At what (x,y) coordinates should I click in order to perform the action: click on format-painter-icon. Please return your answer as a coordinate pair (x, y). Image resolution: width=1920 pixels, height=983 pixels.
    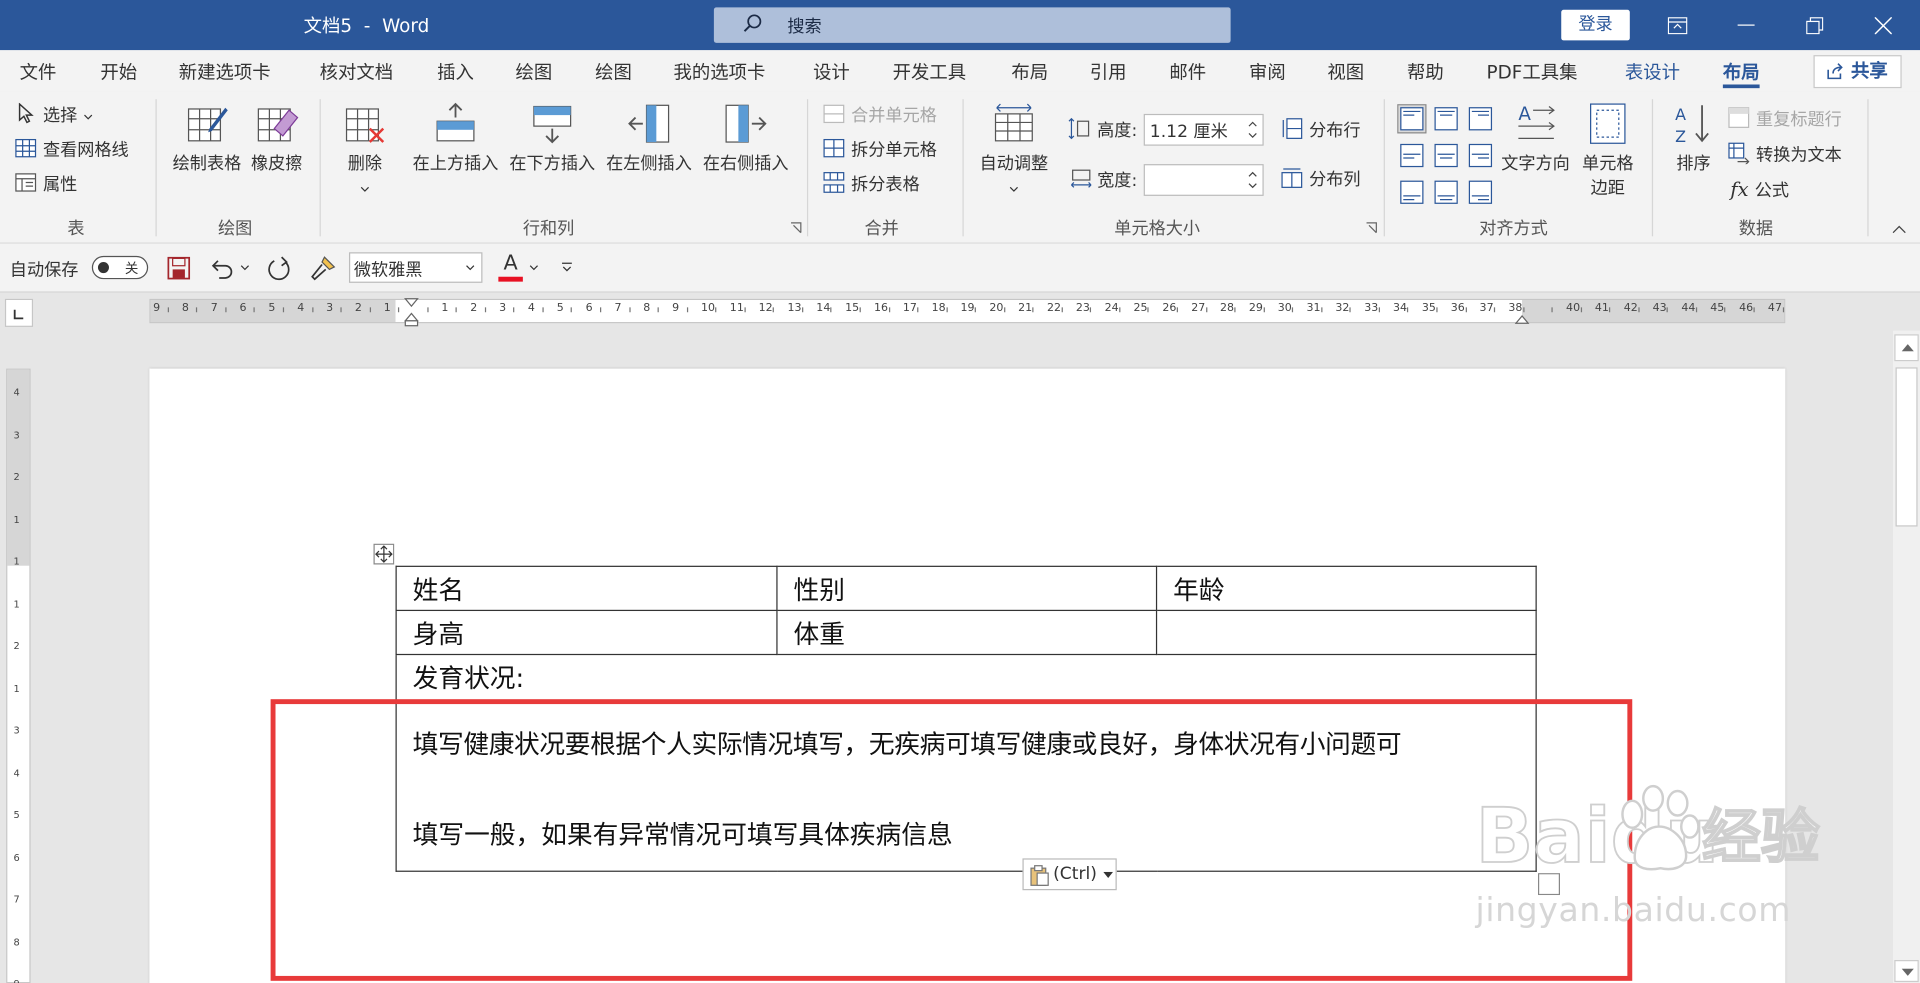
    Looking at the image, I should click on (323, 268).